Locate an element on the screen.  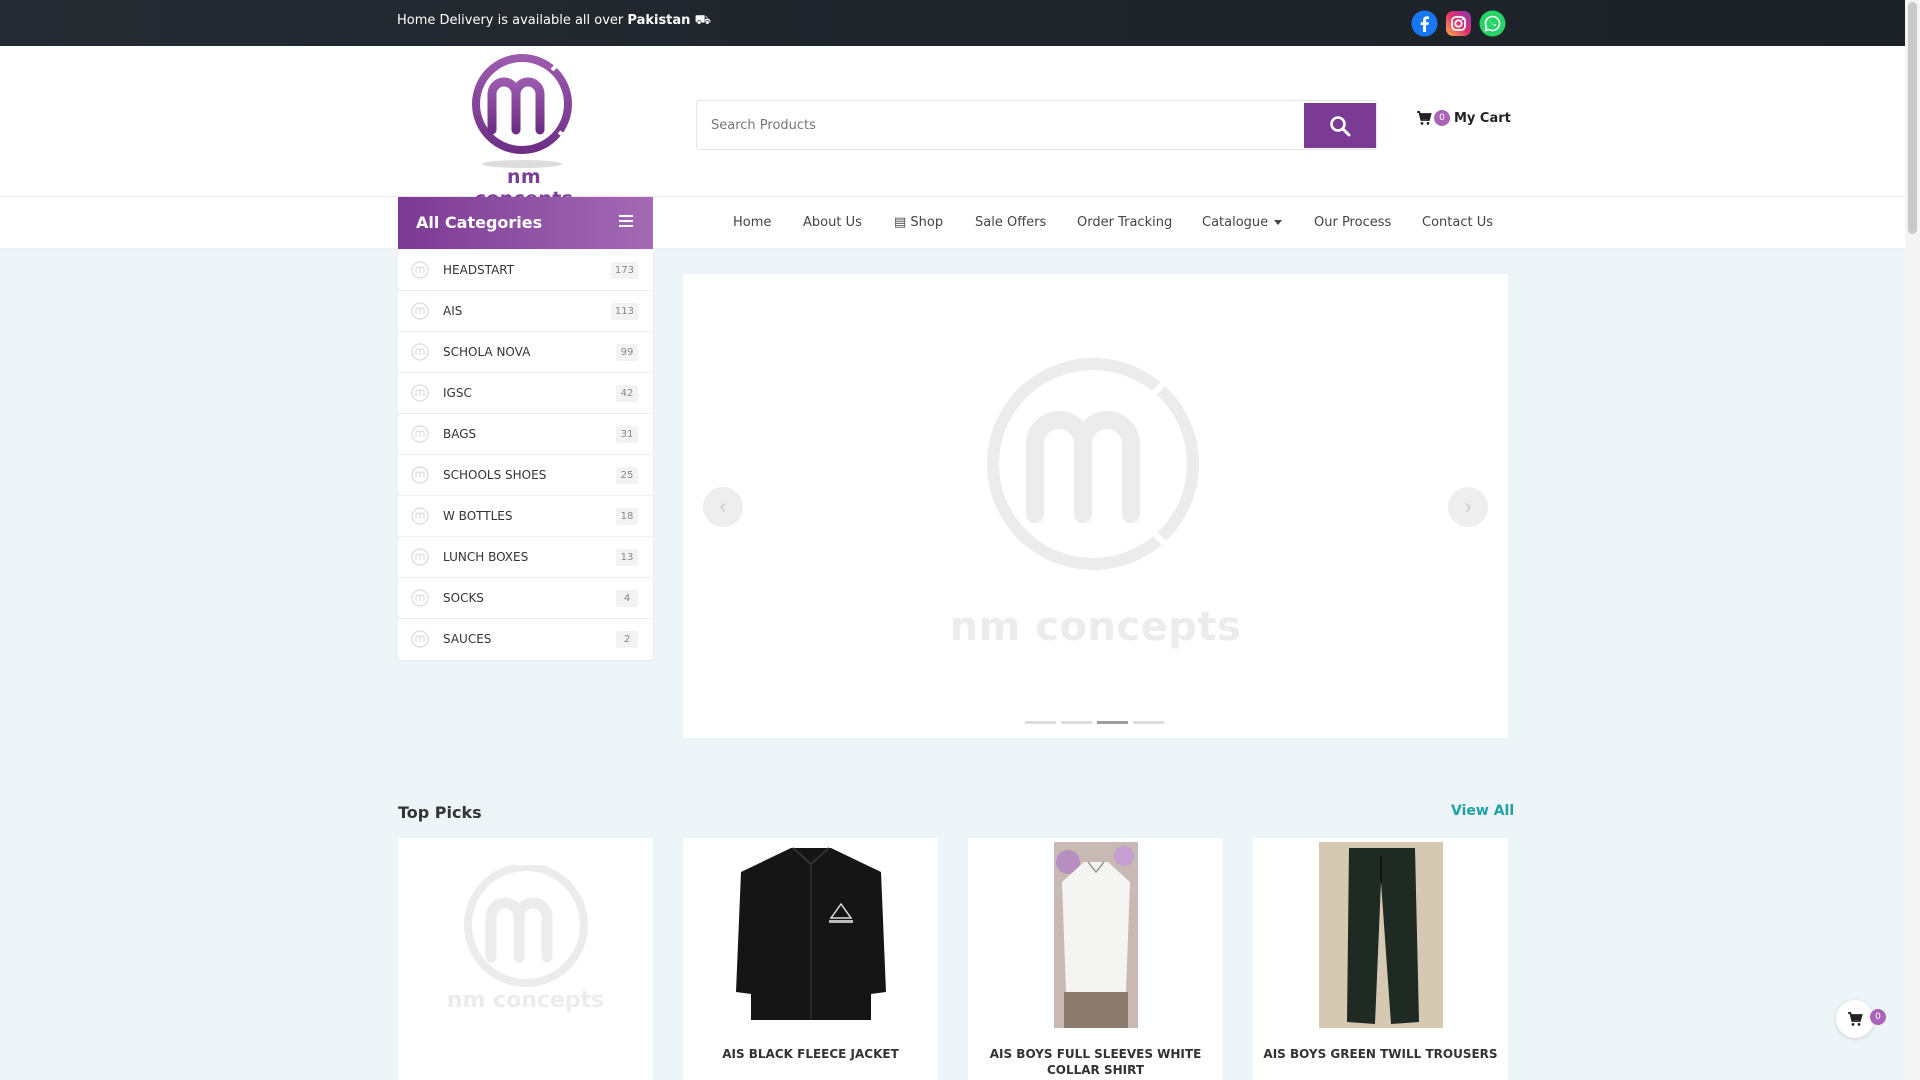
category-label: LUNCH BOXES is located at coordinates (486, 557).